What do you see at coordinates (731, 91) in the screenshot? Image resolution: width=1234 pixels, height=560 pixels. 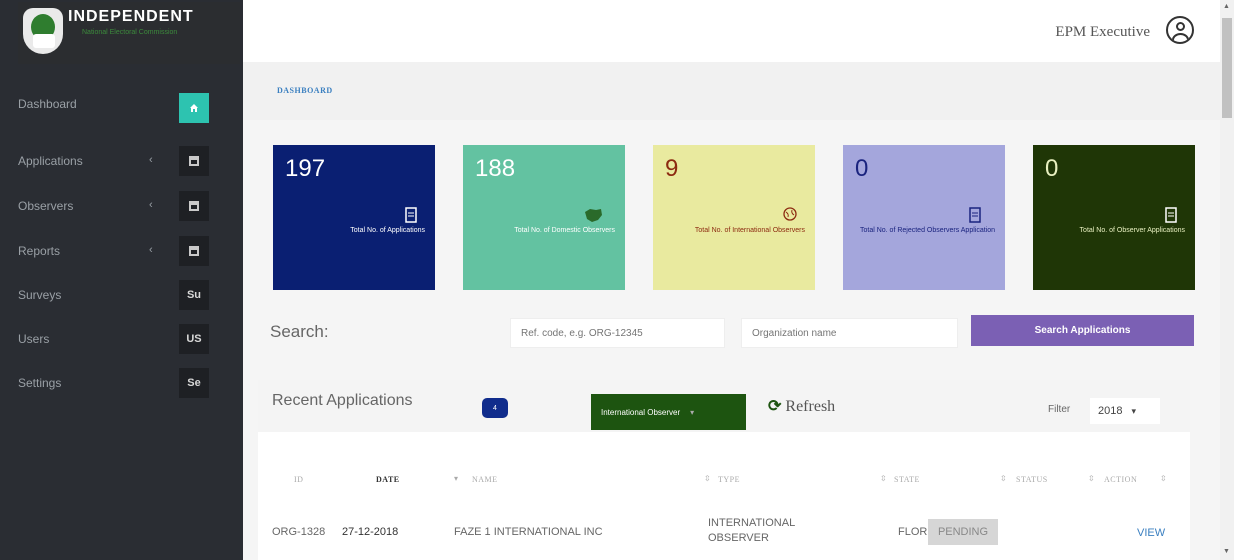 I see `breadcrumb-bar: DASHBOARD` at bounding box center [731, 91].